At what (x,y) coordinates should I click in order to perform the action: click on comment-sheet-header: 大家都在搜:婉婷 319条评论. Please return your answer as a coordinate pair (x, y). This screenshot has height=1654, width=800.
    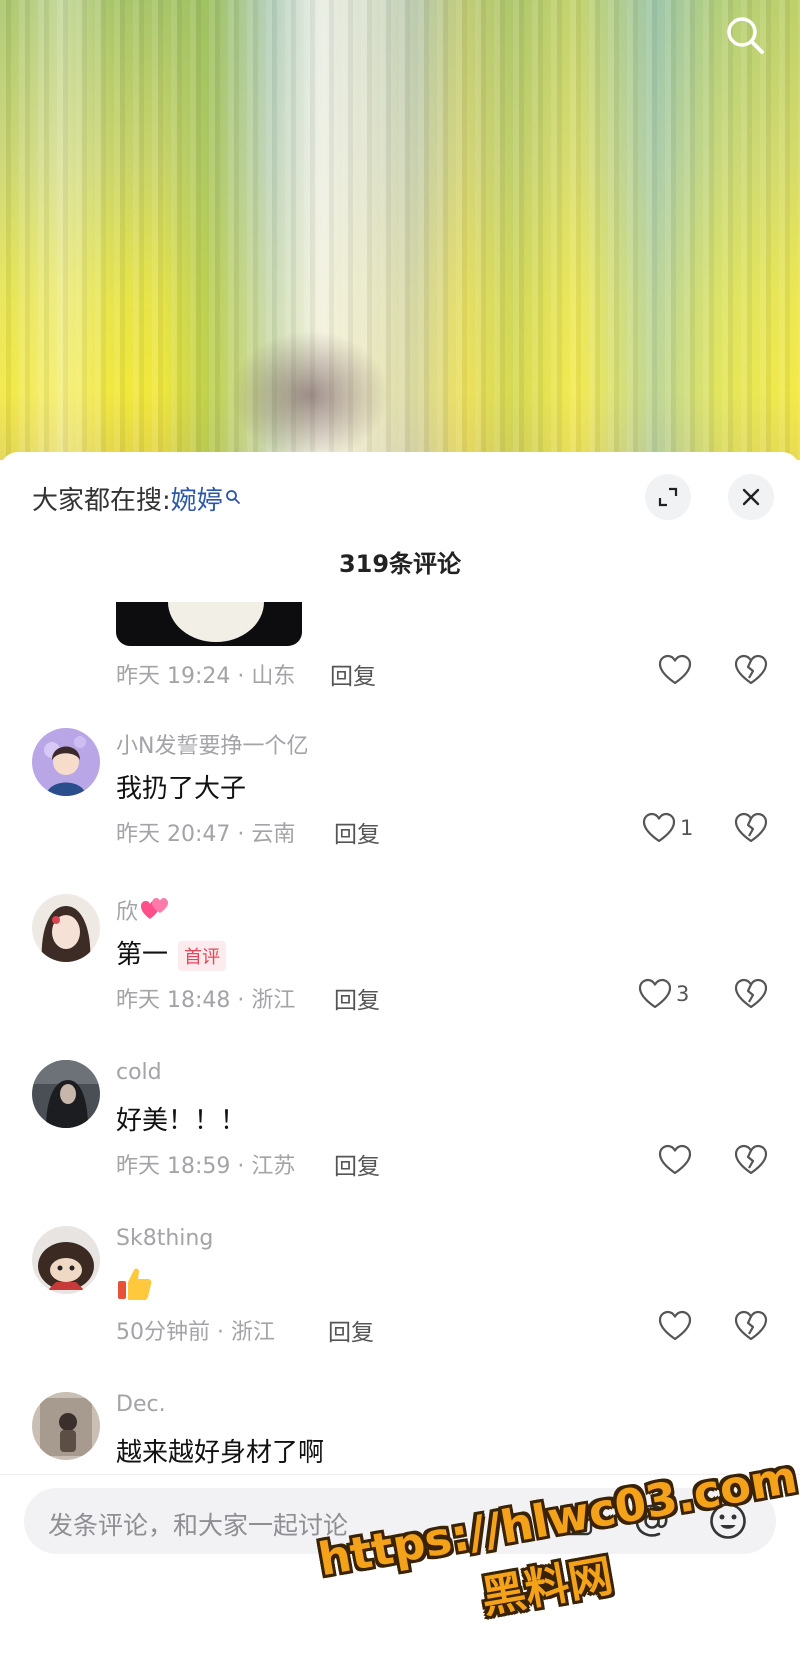
    Looking at the image, I should click on (400, 515).